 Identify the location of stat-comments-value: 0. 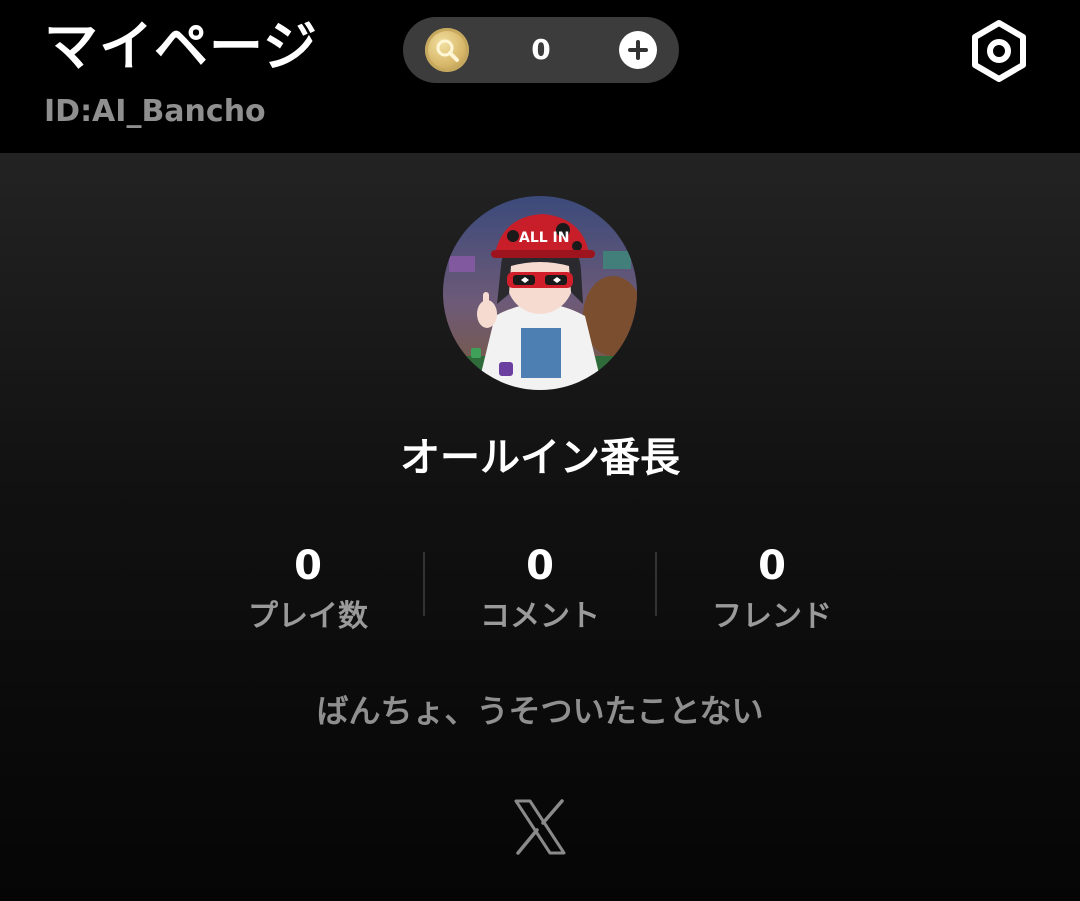
(540, 566).